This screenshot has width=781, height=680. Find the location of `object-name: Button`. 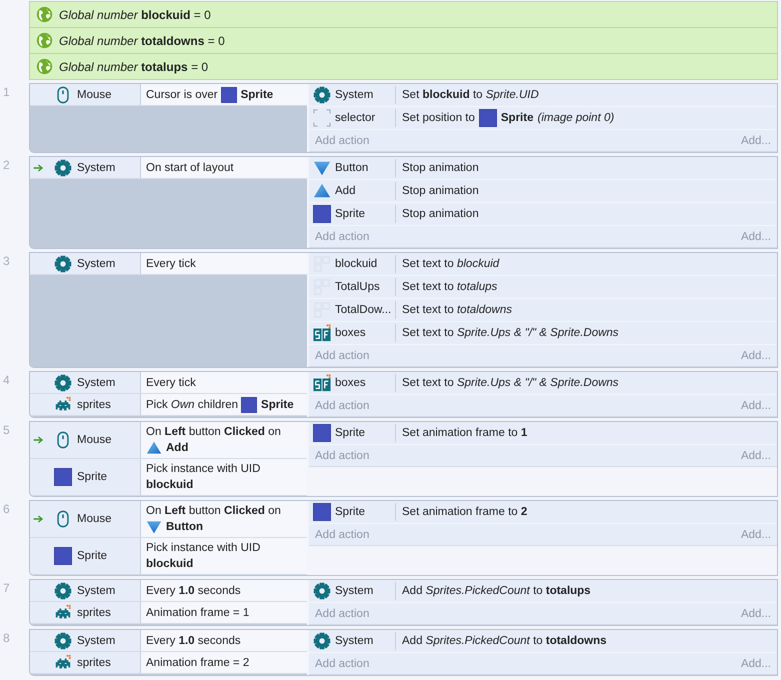

object-name: Button is located at coordinates (351, 168).